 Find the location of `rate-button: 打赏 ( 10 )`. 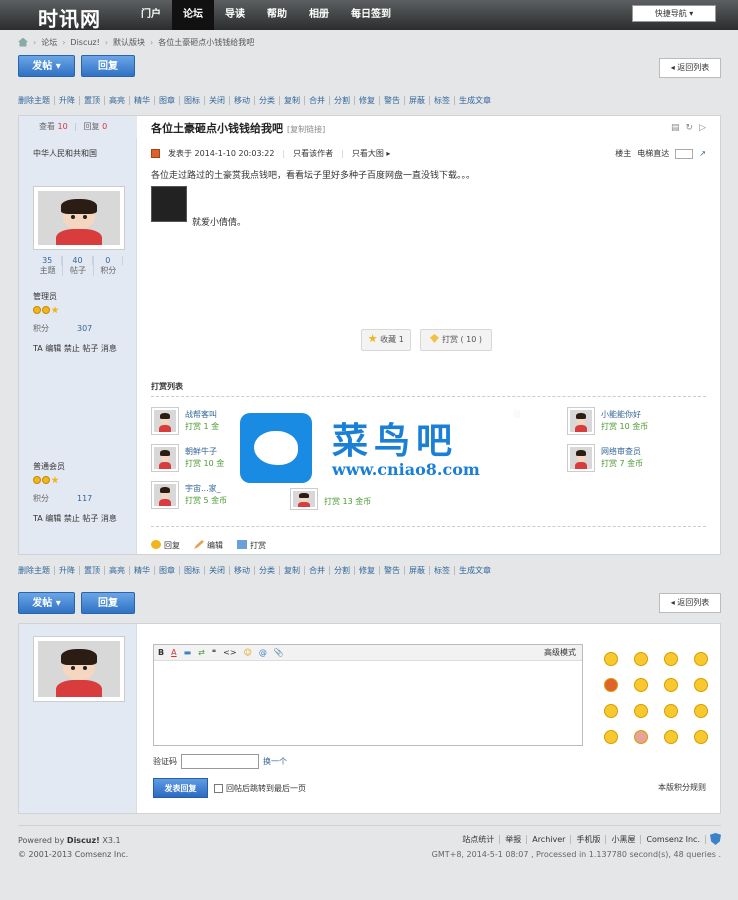

rate-button: 打赏 ( 10 ) is located at coordinates (456, 340).